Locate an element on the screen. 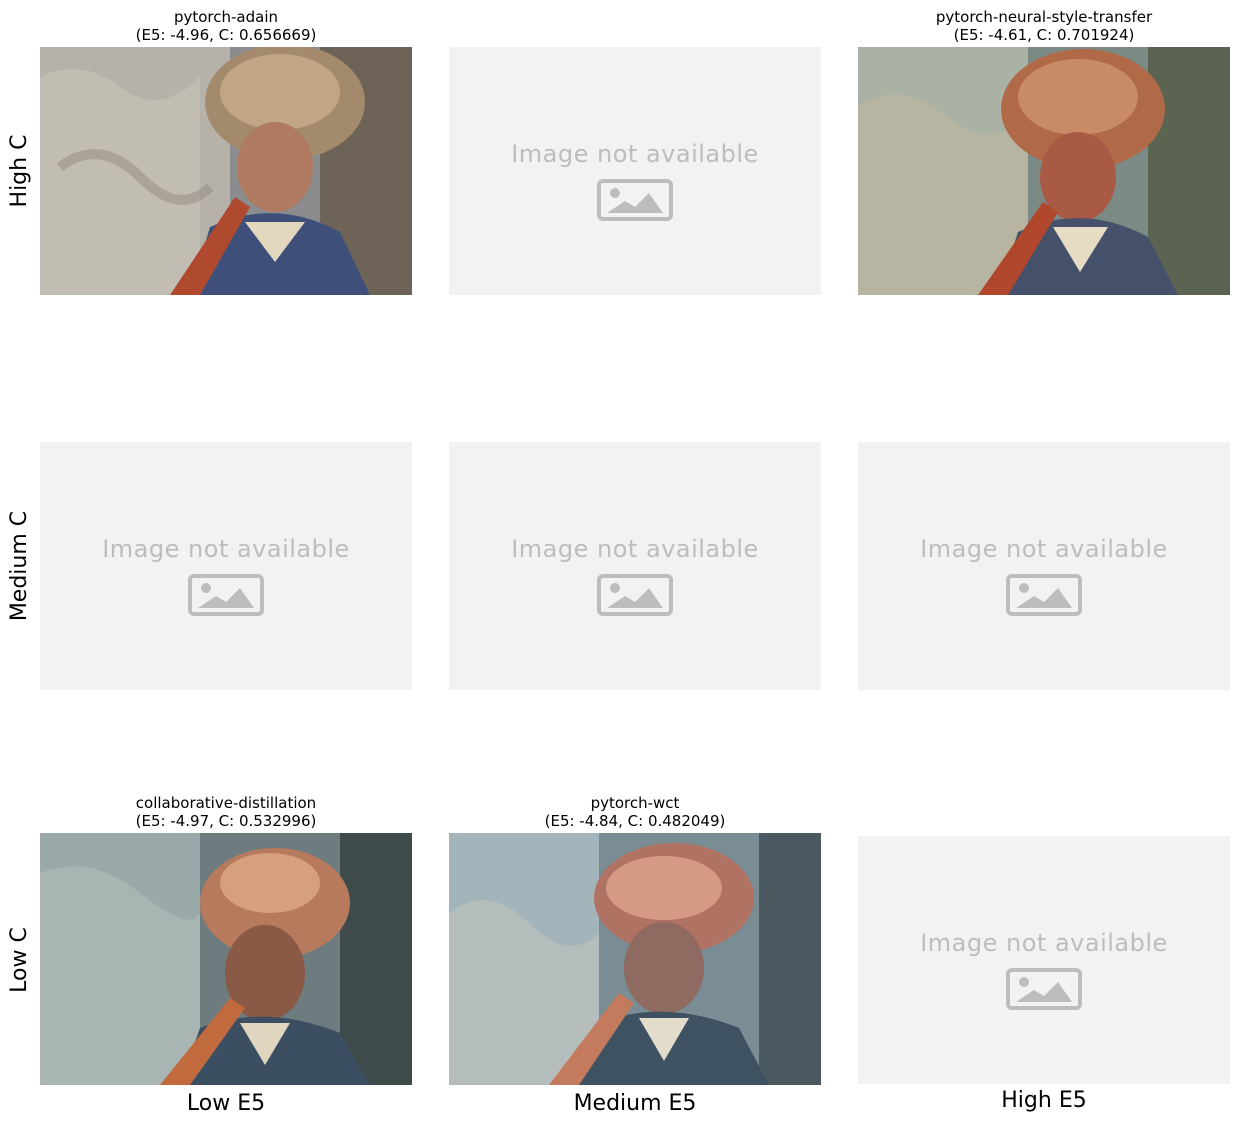 Image resolution: width=1239 pixels, height=1126 pixels. title-pytorch-wct: pytorch-wct (E5: -4.84, C: 0.482049) is located at coordinates (635, 812).